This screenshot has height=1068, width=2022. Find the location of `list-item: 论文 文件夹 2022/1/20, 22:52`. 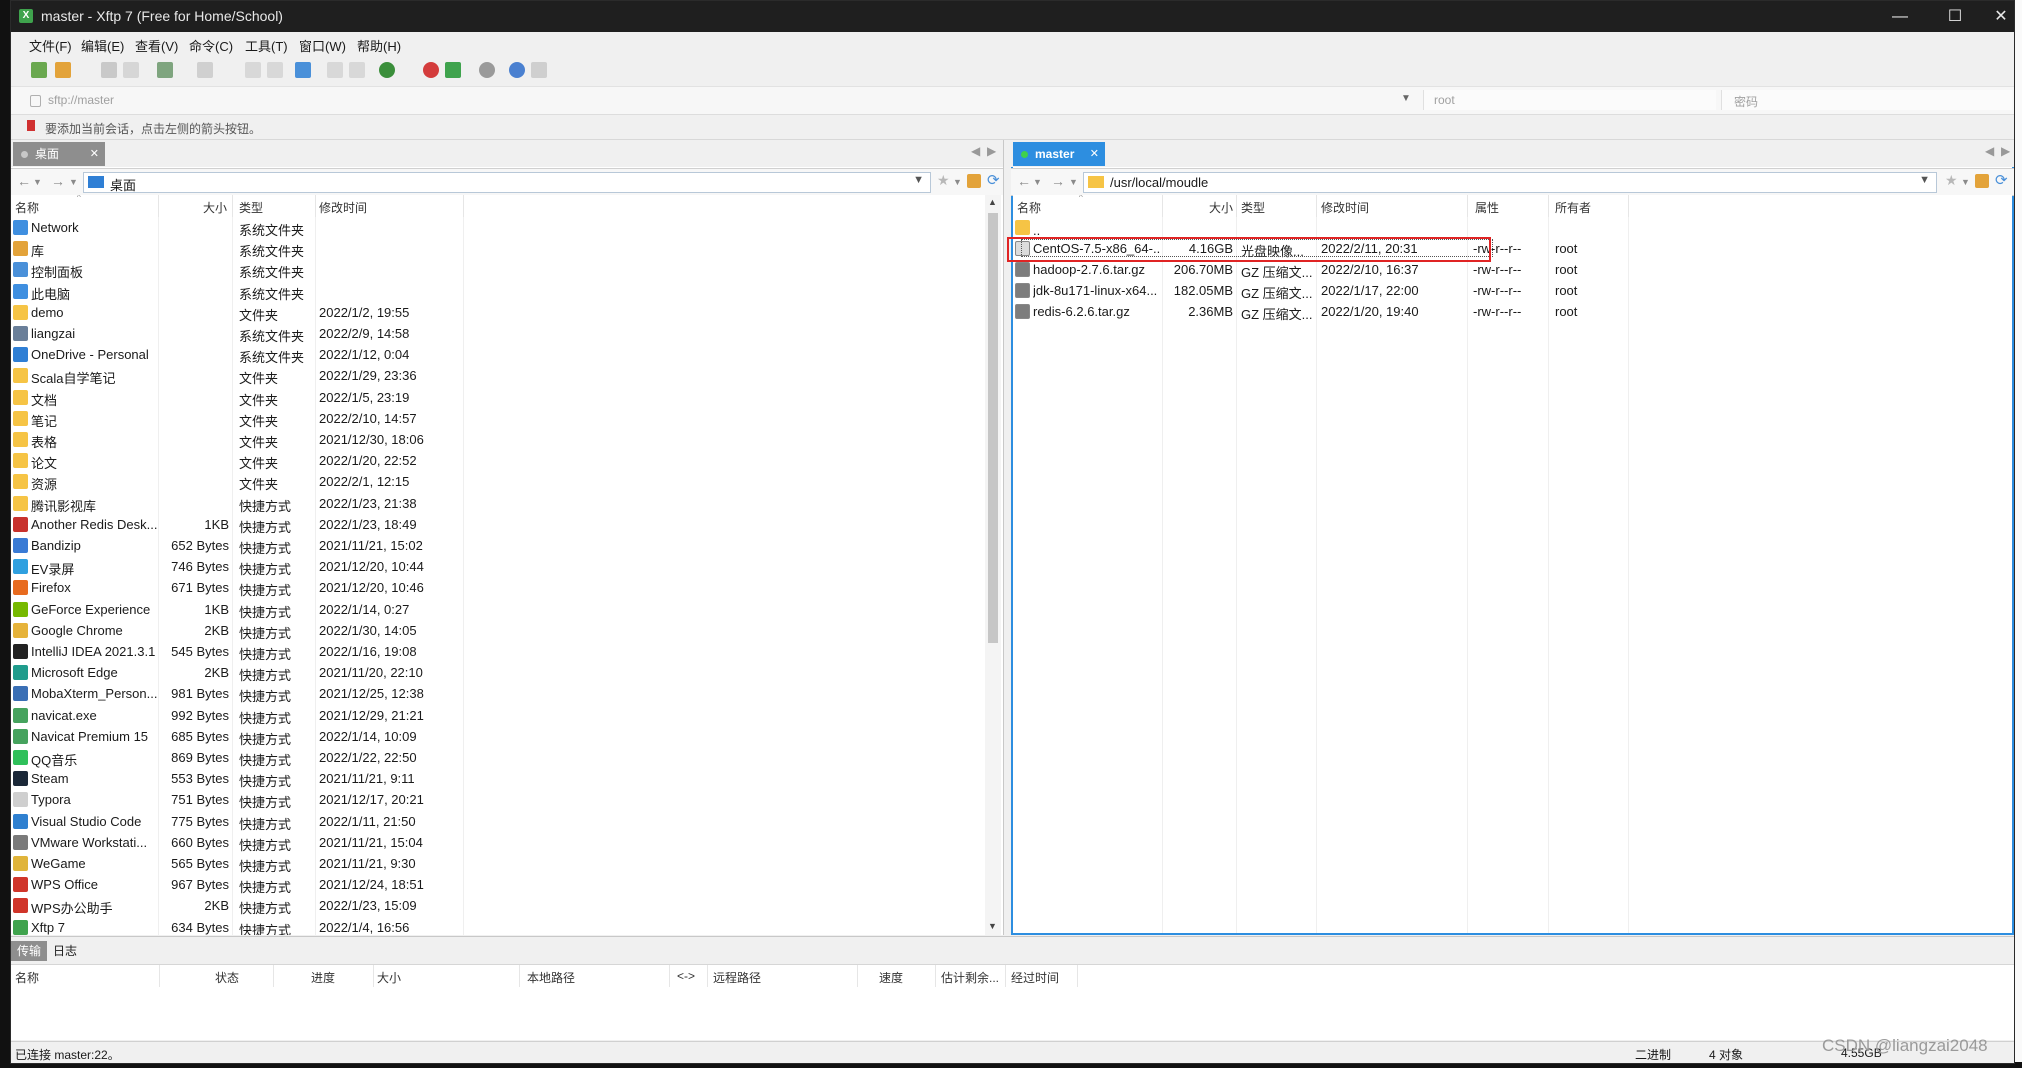

list-item: 论文 文件夹 2022/1/20, 22:52 is located at coordinates (507, 460).